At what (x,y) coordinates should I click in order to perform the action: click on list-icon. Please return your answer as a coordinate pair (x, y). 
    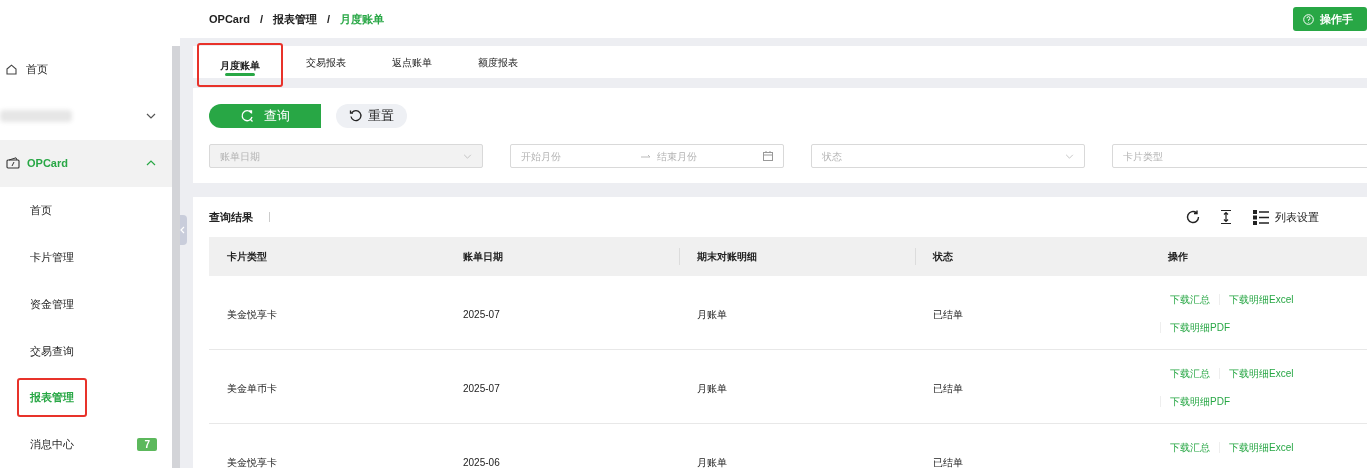
    Looking at the image, I should click on (1261, 217).